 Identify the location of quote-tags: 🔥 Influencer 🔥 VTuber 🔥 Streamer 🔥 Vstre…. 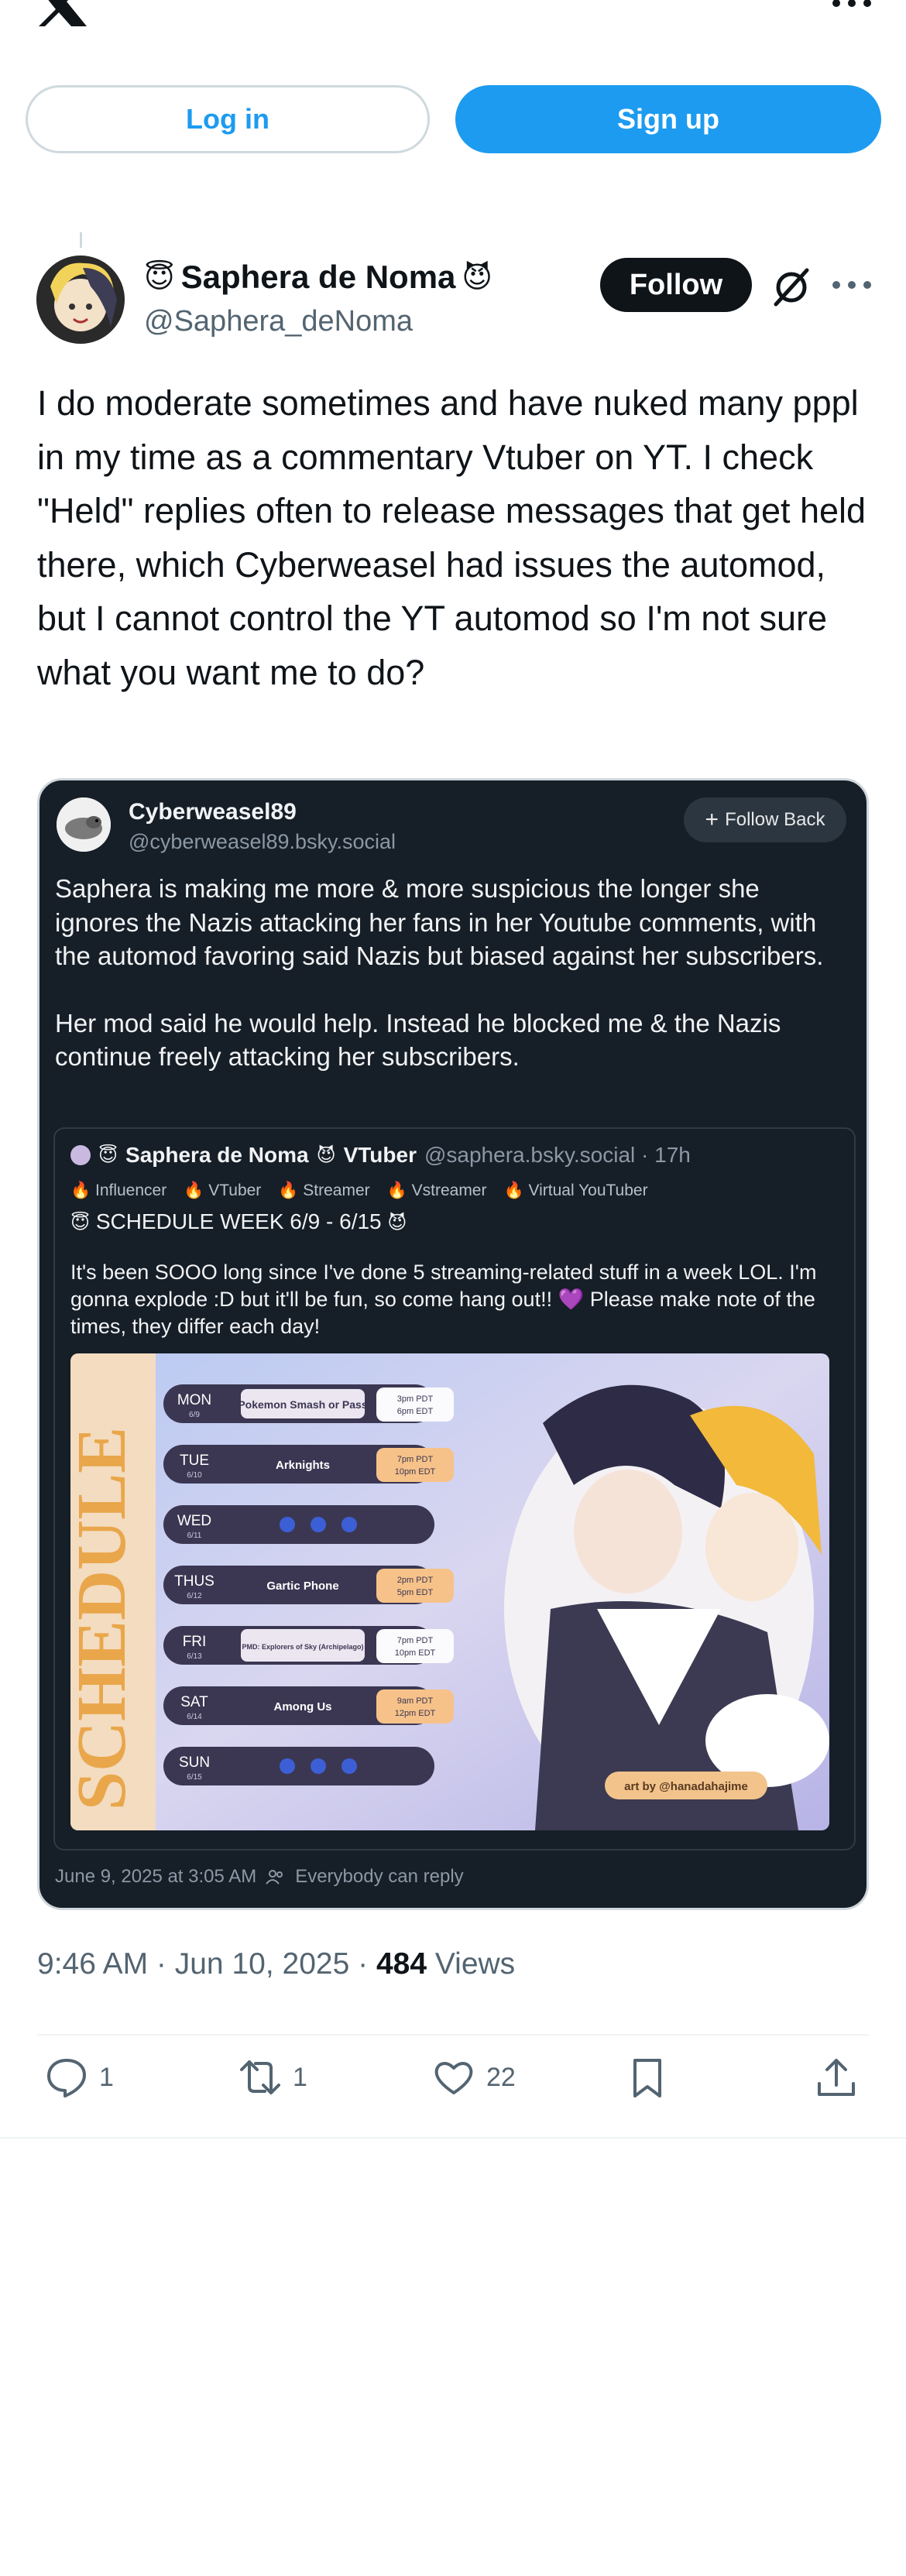
(359, 1191).